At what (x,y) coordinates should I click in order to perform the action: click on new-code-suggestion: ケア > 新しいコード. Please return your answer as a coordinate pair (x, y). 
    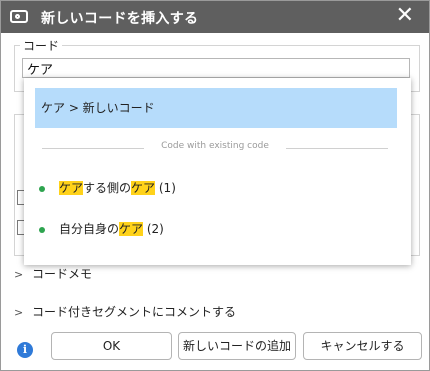
    Looking at the image, I should click on (216, 108).